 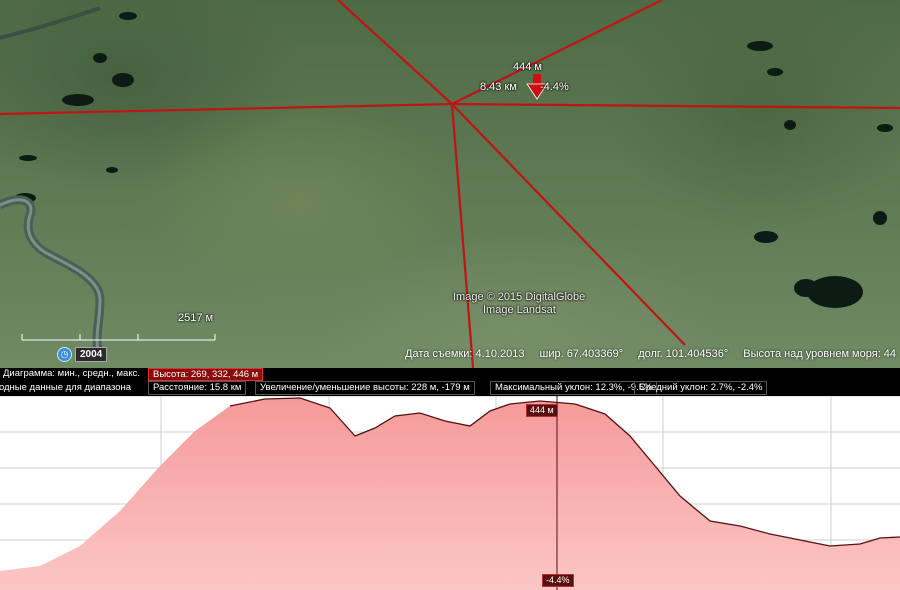 What do you see at coordinates (91, 354) in the screenshot?
I see `historical-year: 2004` at bounding box center [91, 354].